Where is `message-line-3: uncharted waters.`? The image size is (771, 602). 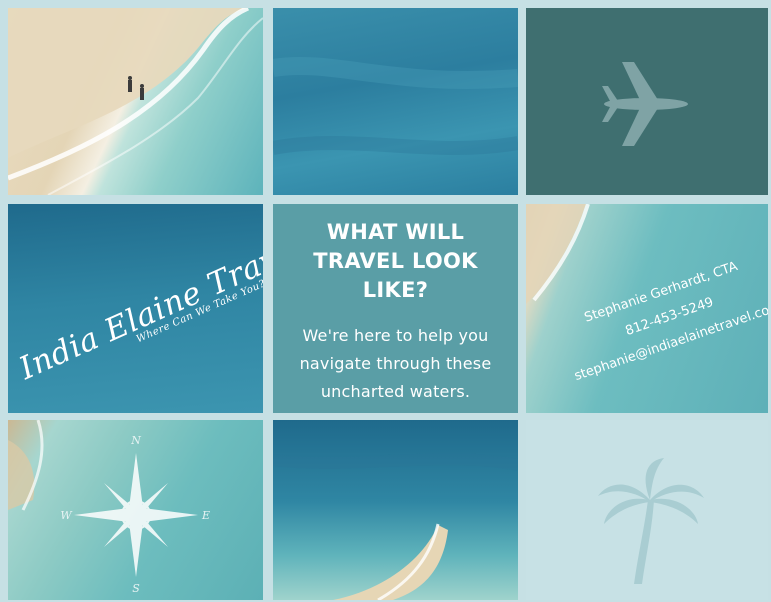
message-line-3: uncharted waters. is located at coordinates (395, 391).